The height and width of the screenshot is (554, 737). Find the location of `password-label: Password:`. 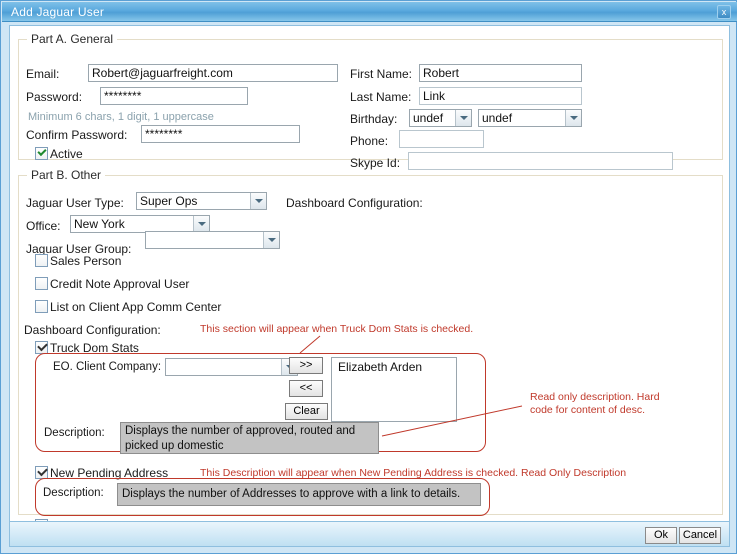

password-label: Password: is located at coordinates (54, 97).